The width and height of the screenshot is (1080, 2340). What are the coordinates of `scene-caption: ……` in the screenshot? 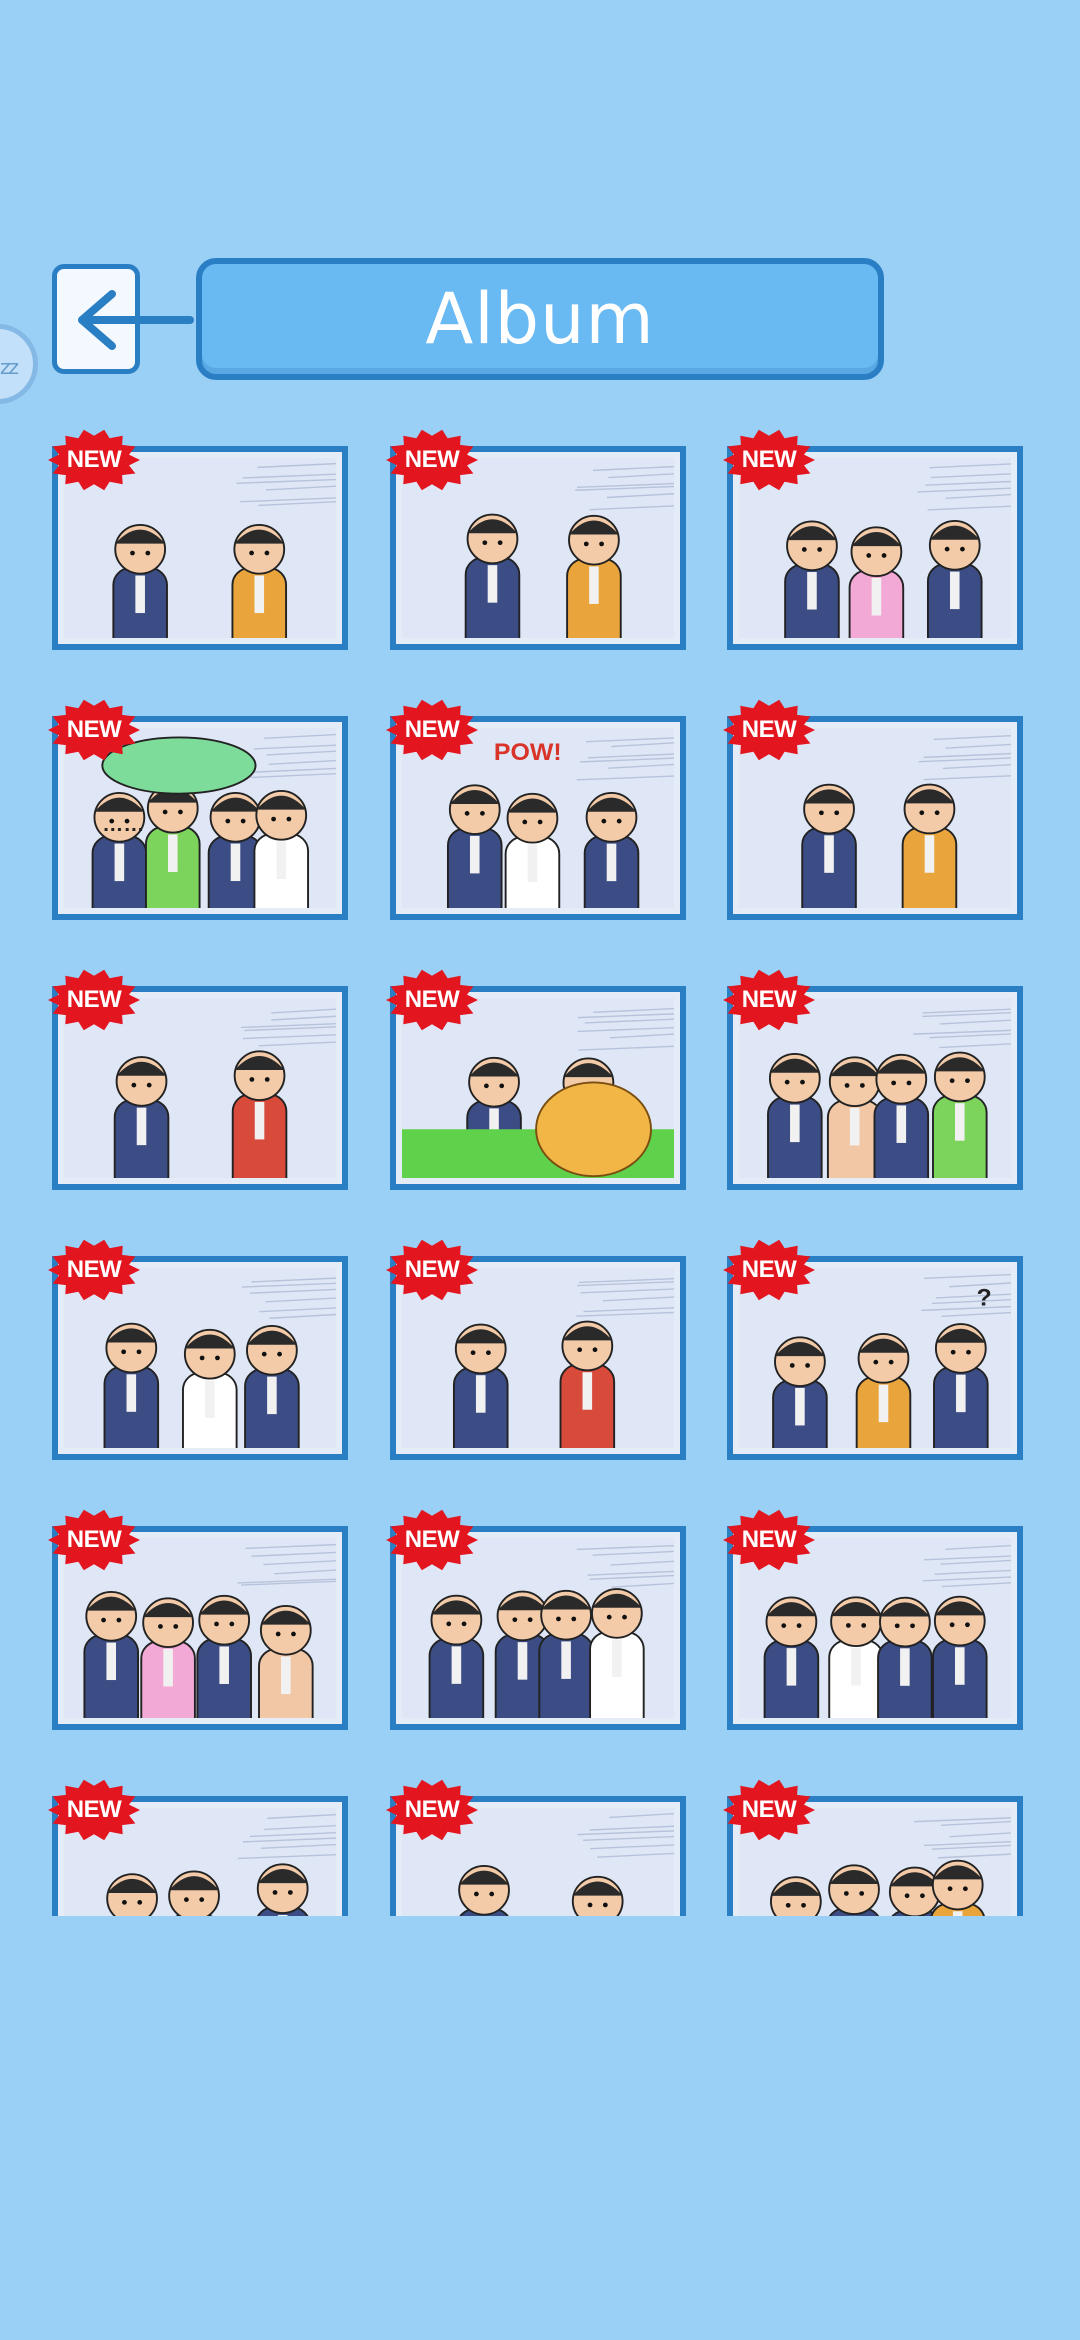 It's located at (123, 824).